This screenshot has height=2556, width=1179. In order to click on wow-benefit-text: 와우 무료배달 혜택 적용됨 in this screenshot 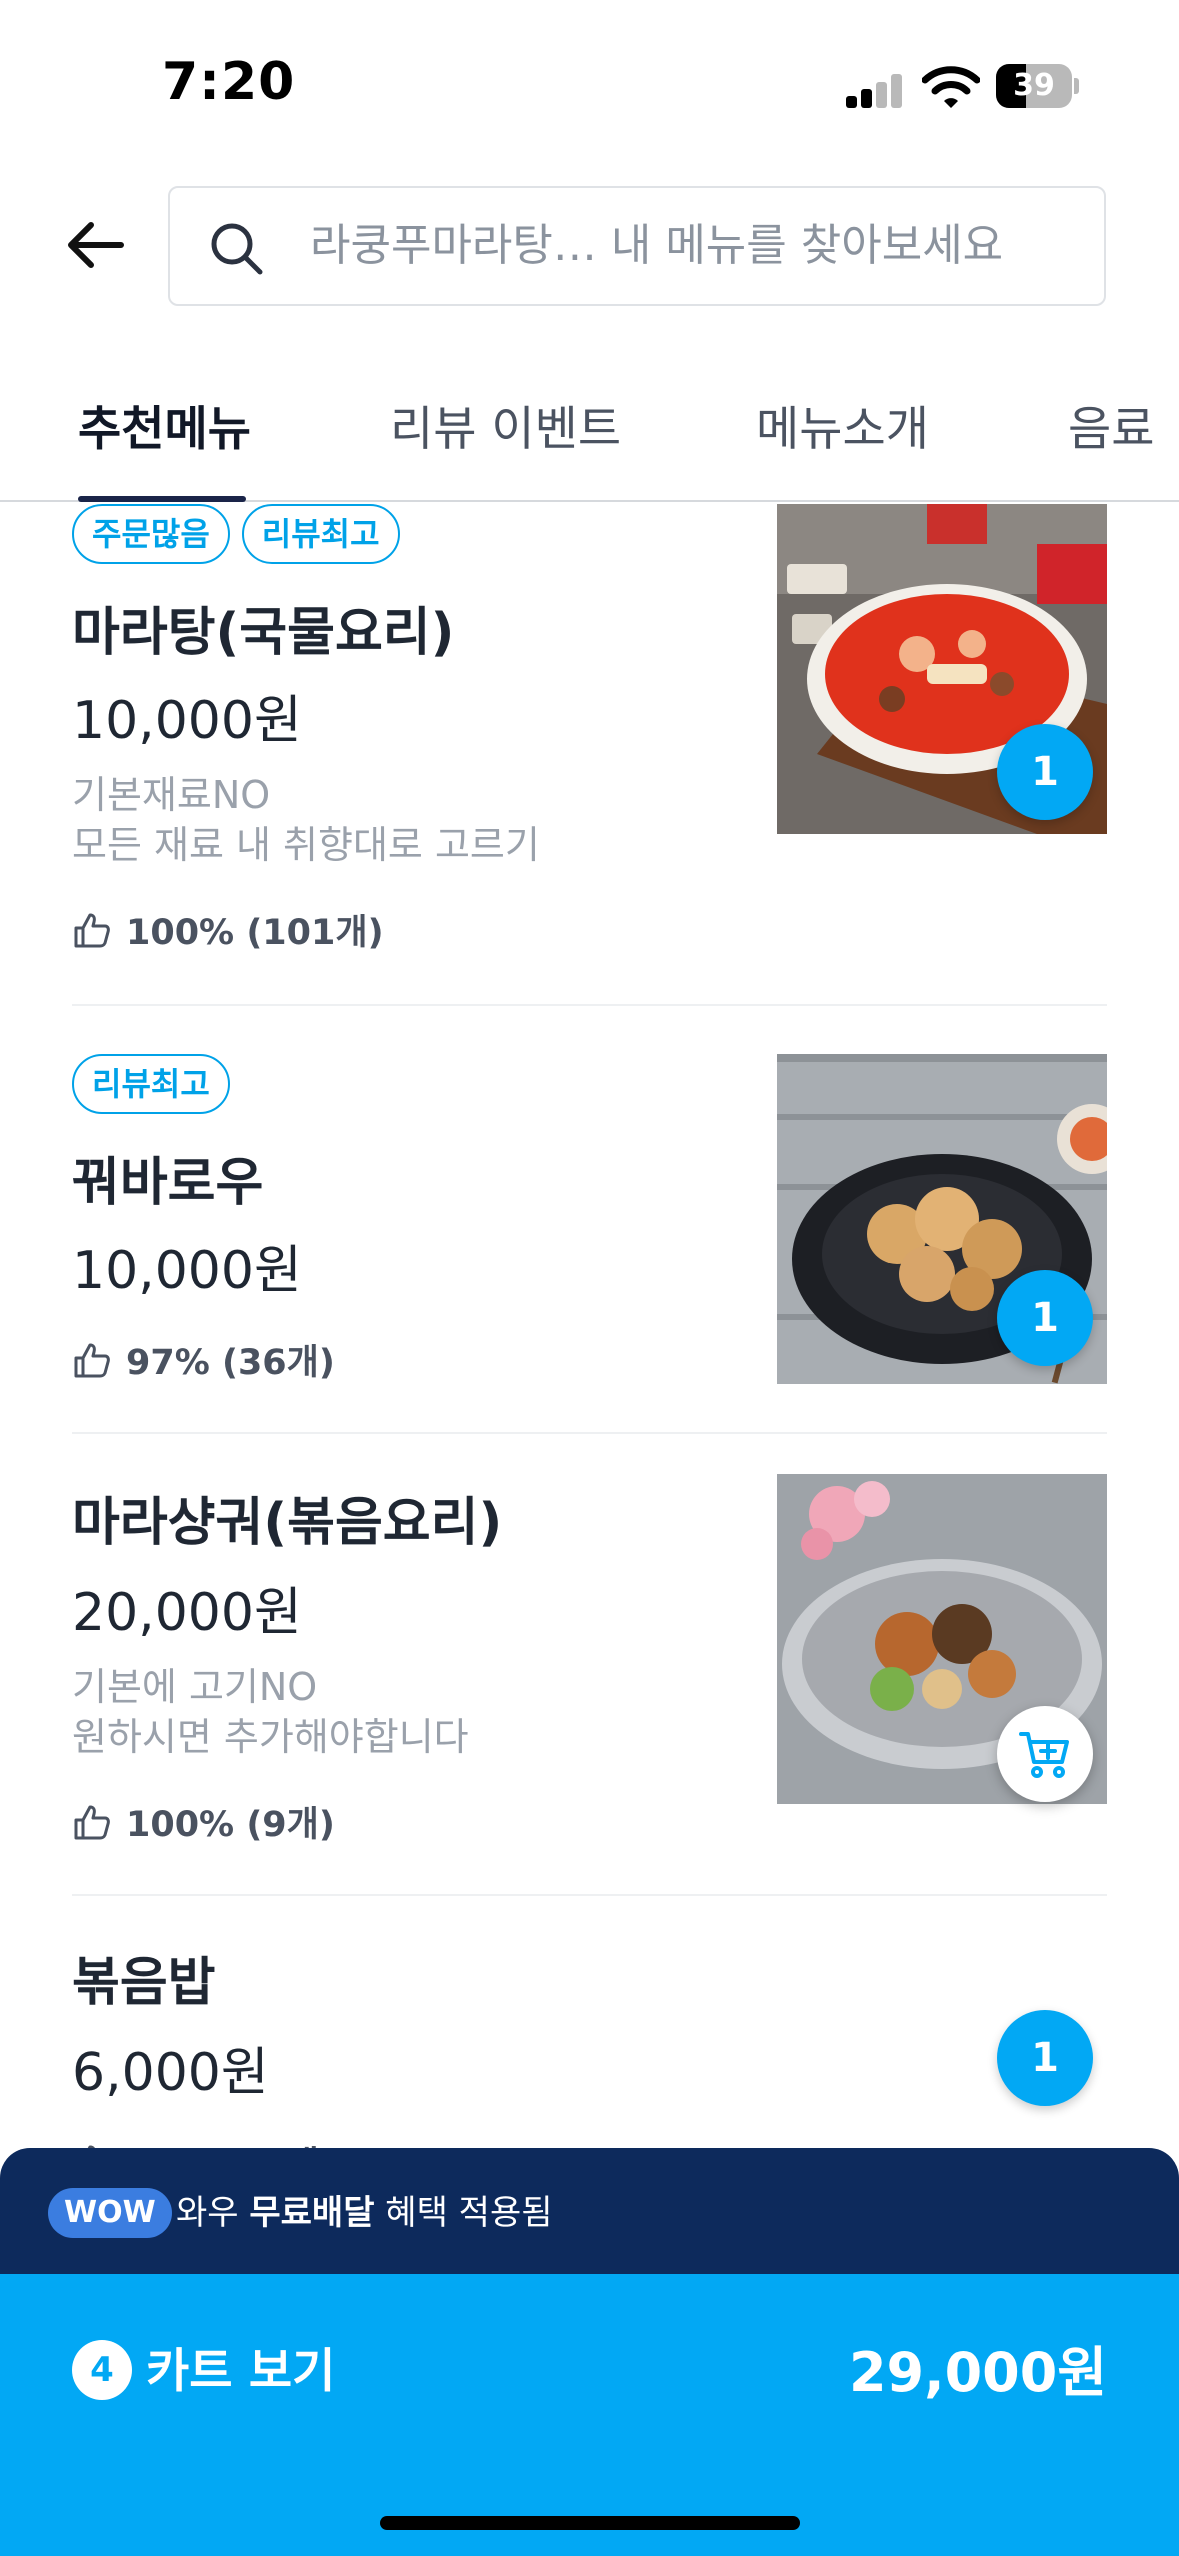, I will do `click(364, 2213)`.